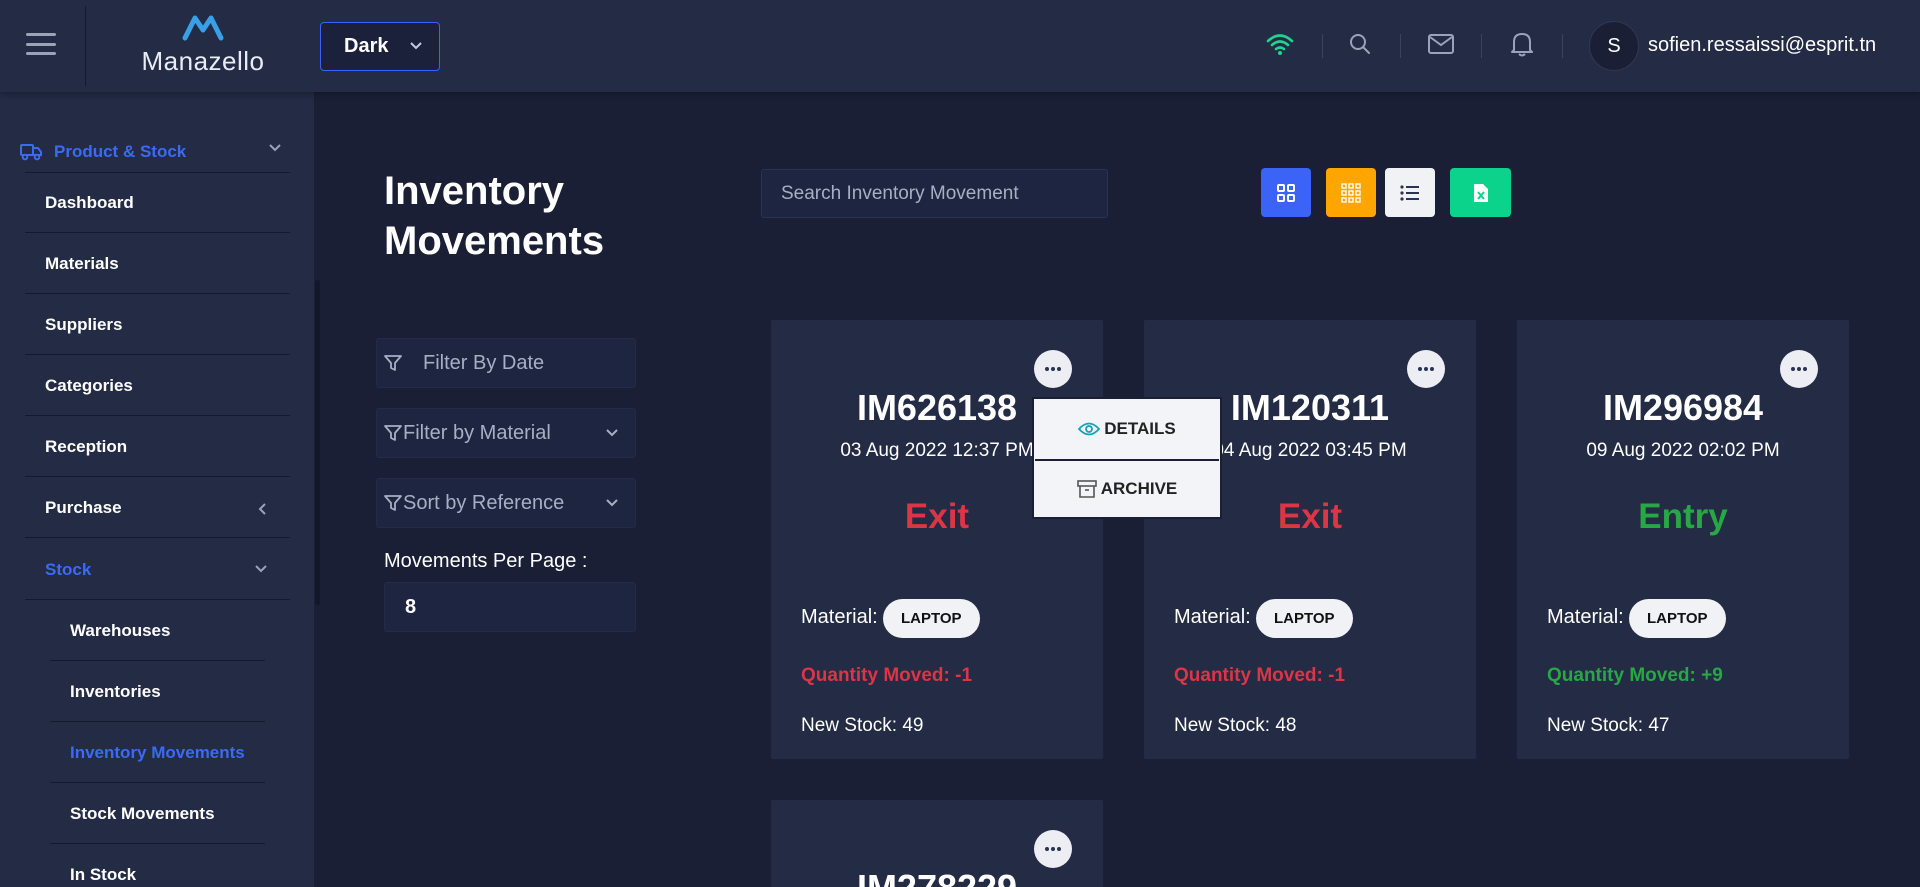 The width and height of the screenshot is (1920, 887). I want to click on sidebar-item-in-stock: In Stock, so click(157, 866).